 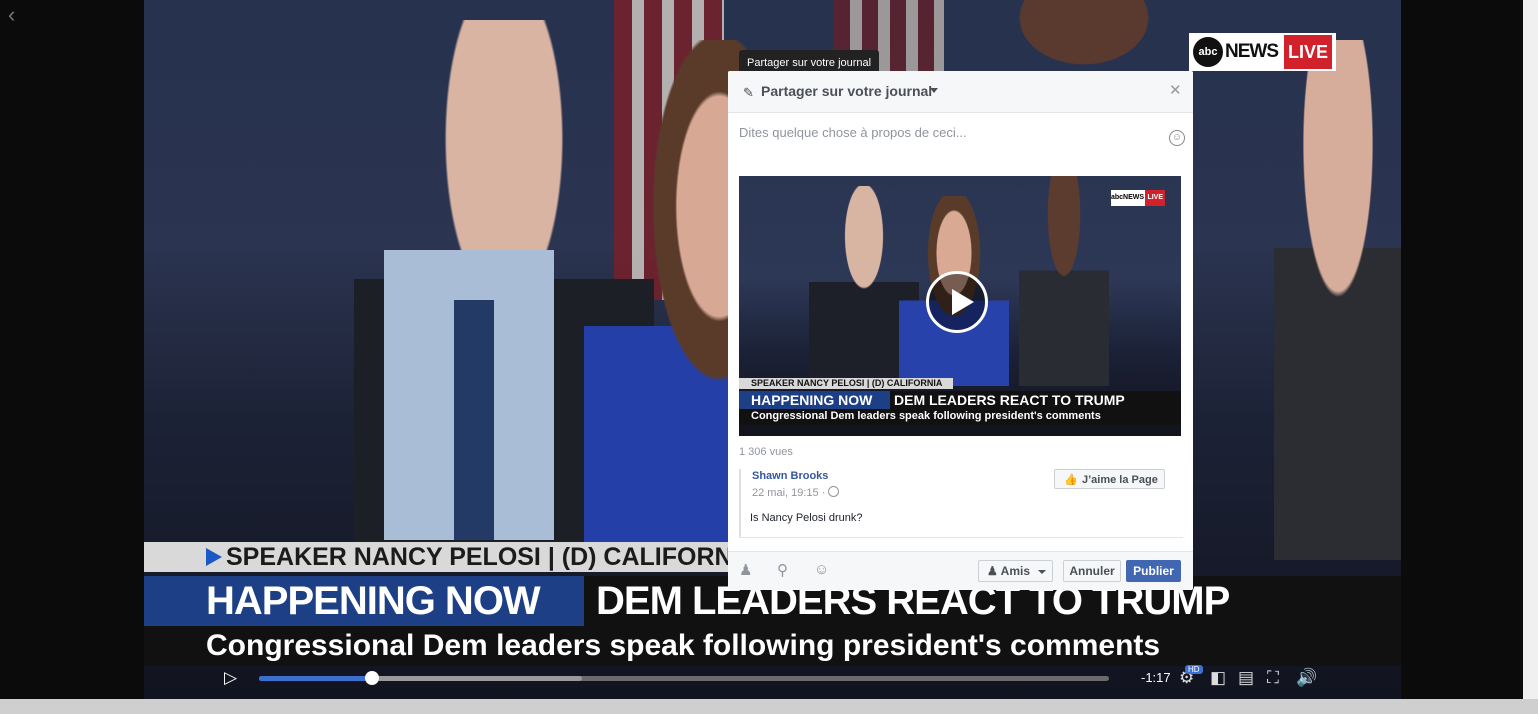 I want to click on volume-icon: 🔊, so click(x=1306, y=678).